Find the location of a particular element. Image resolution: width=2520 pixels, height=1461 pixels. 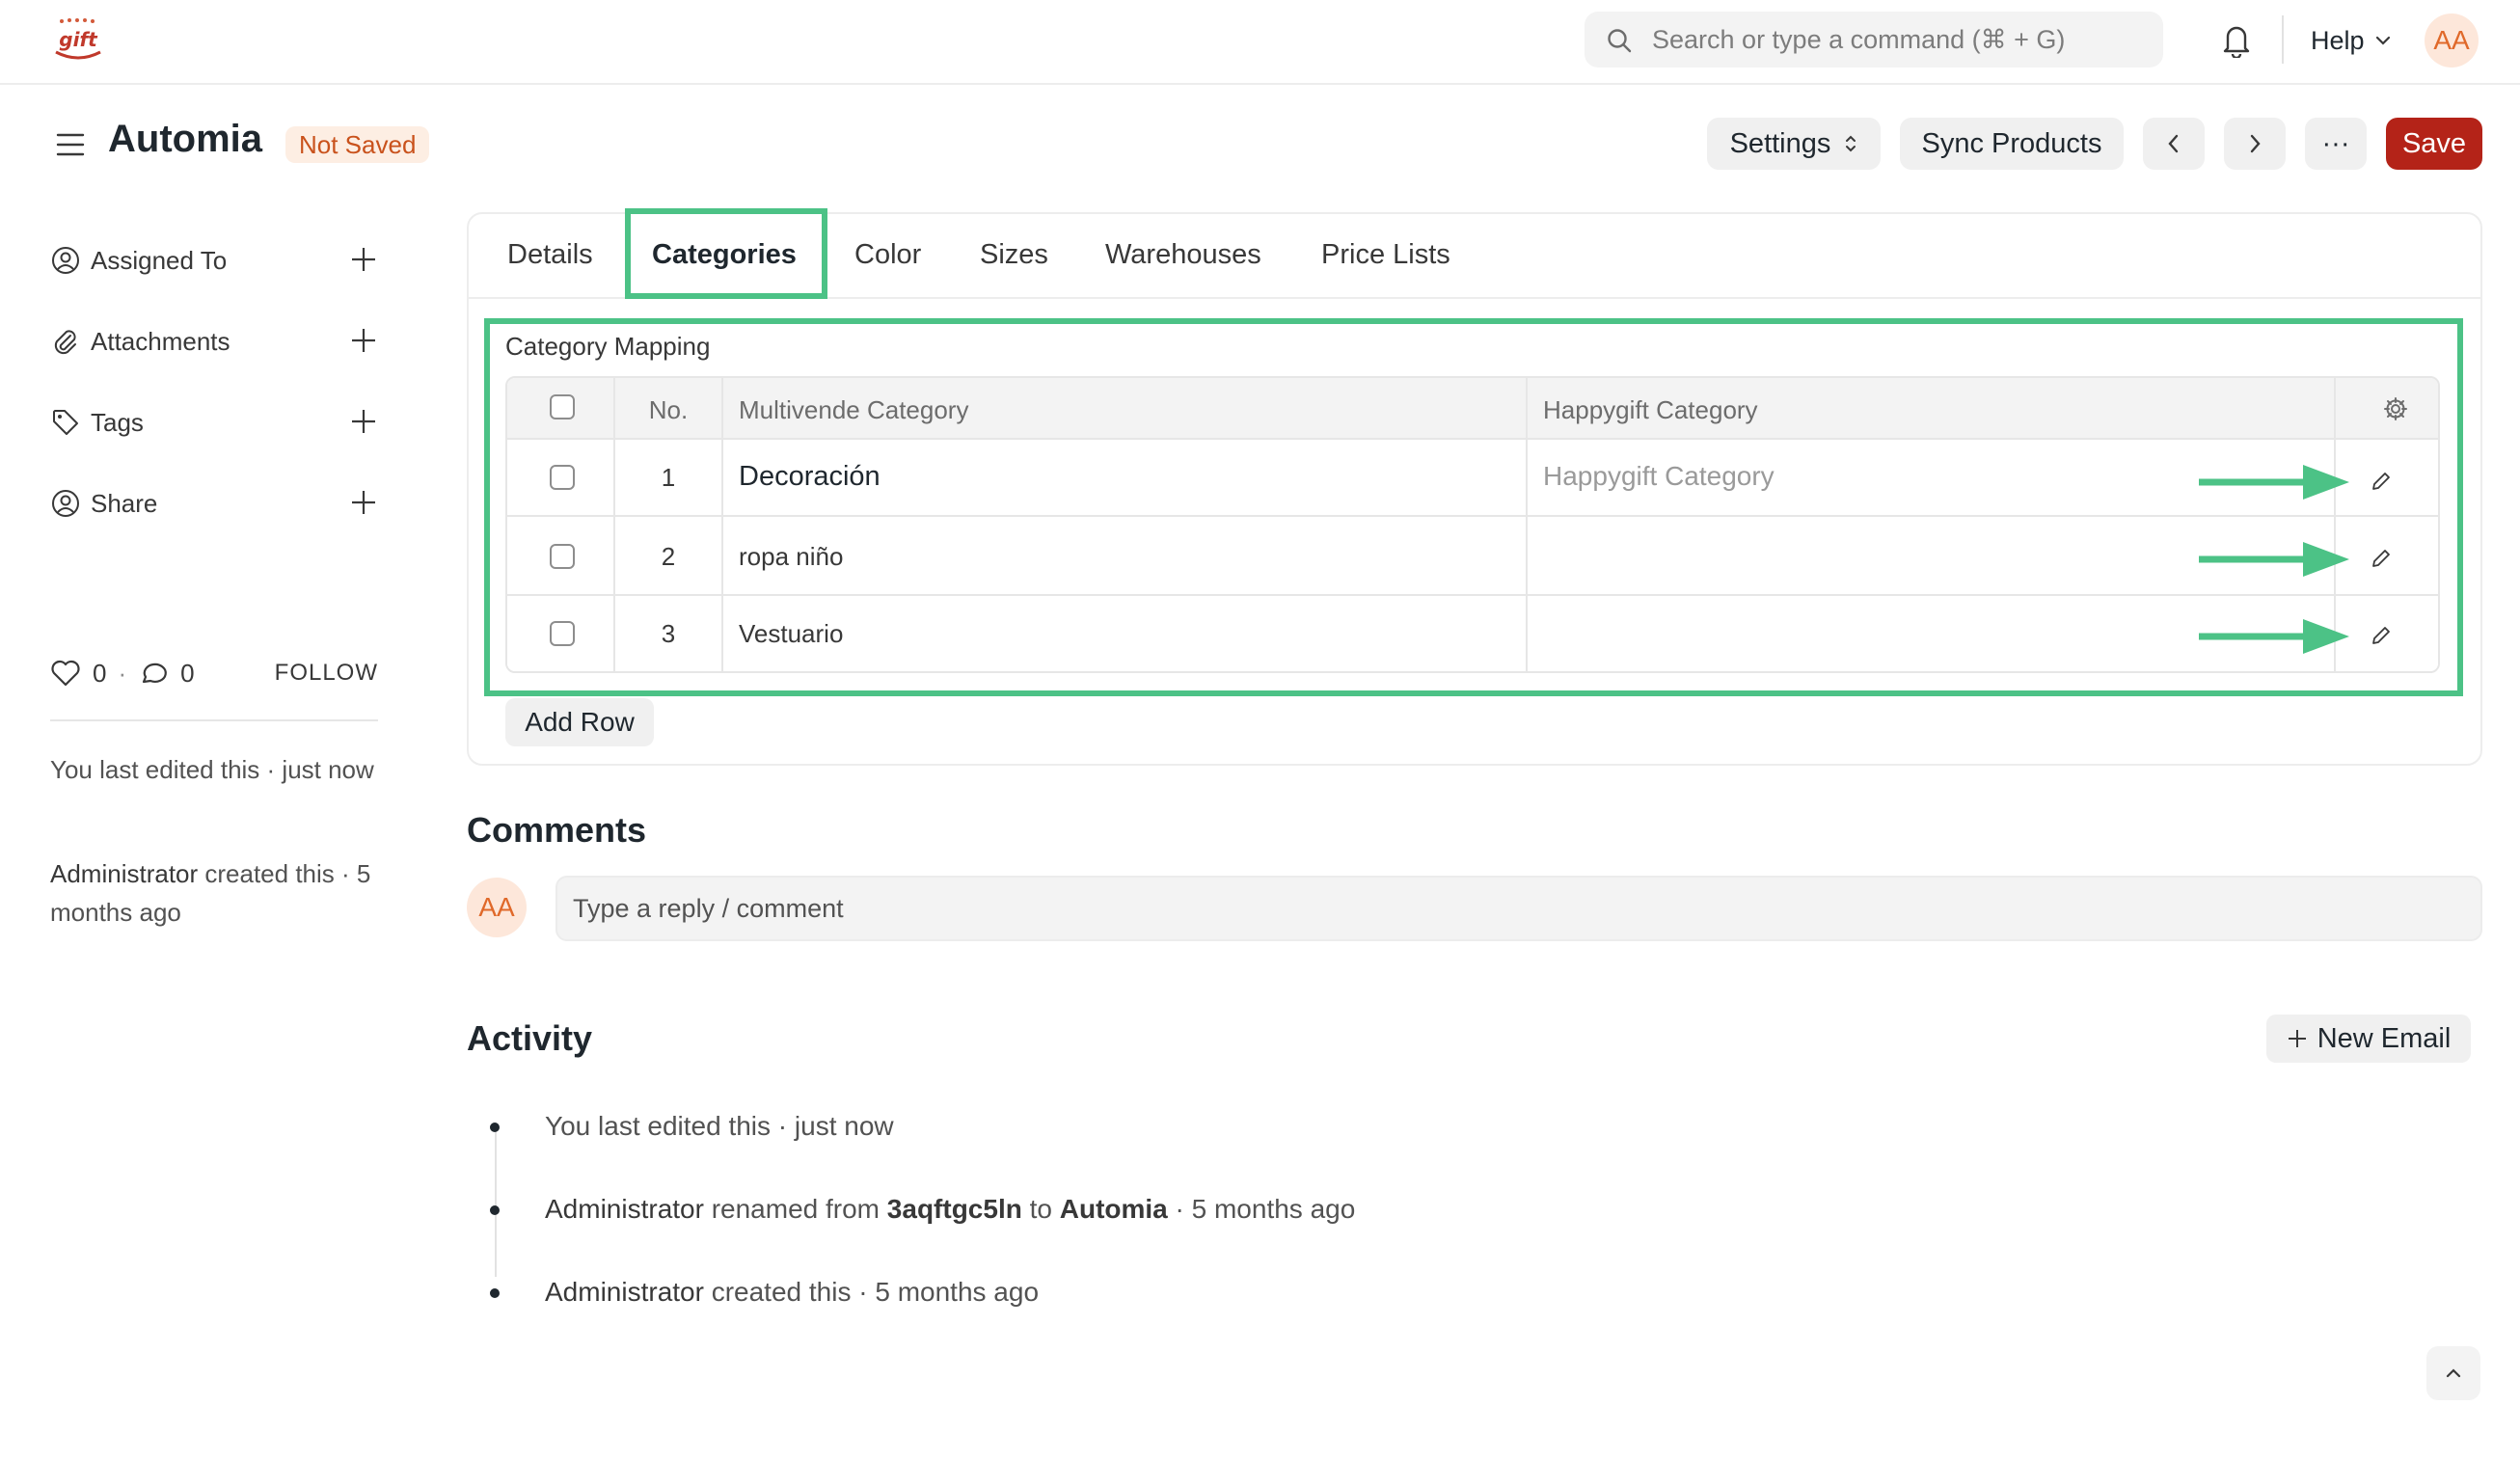

sidebar-item-label: Assigned To is located at coordinates (159, 260).